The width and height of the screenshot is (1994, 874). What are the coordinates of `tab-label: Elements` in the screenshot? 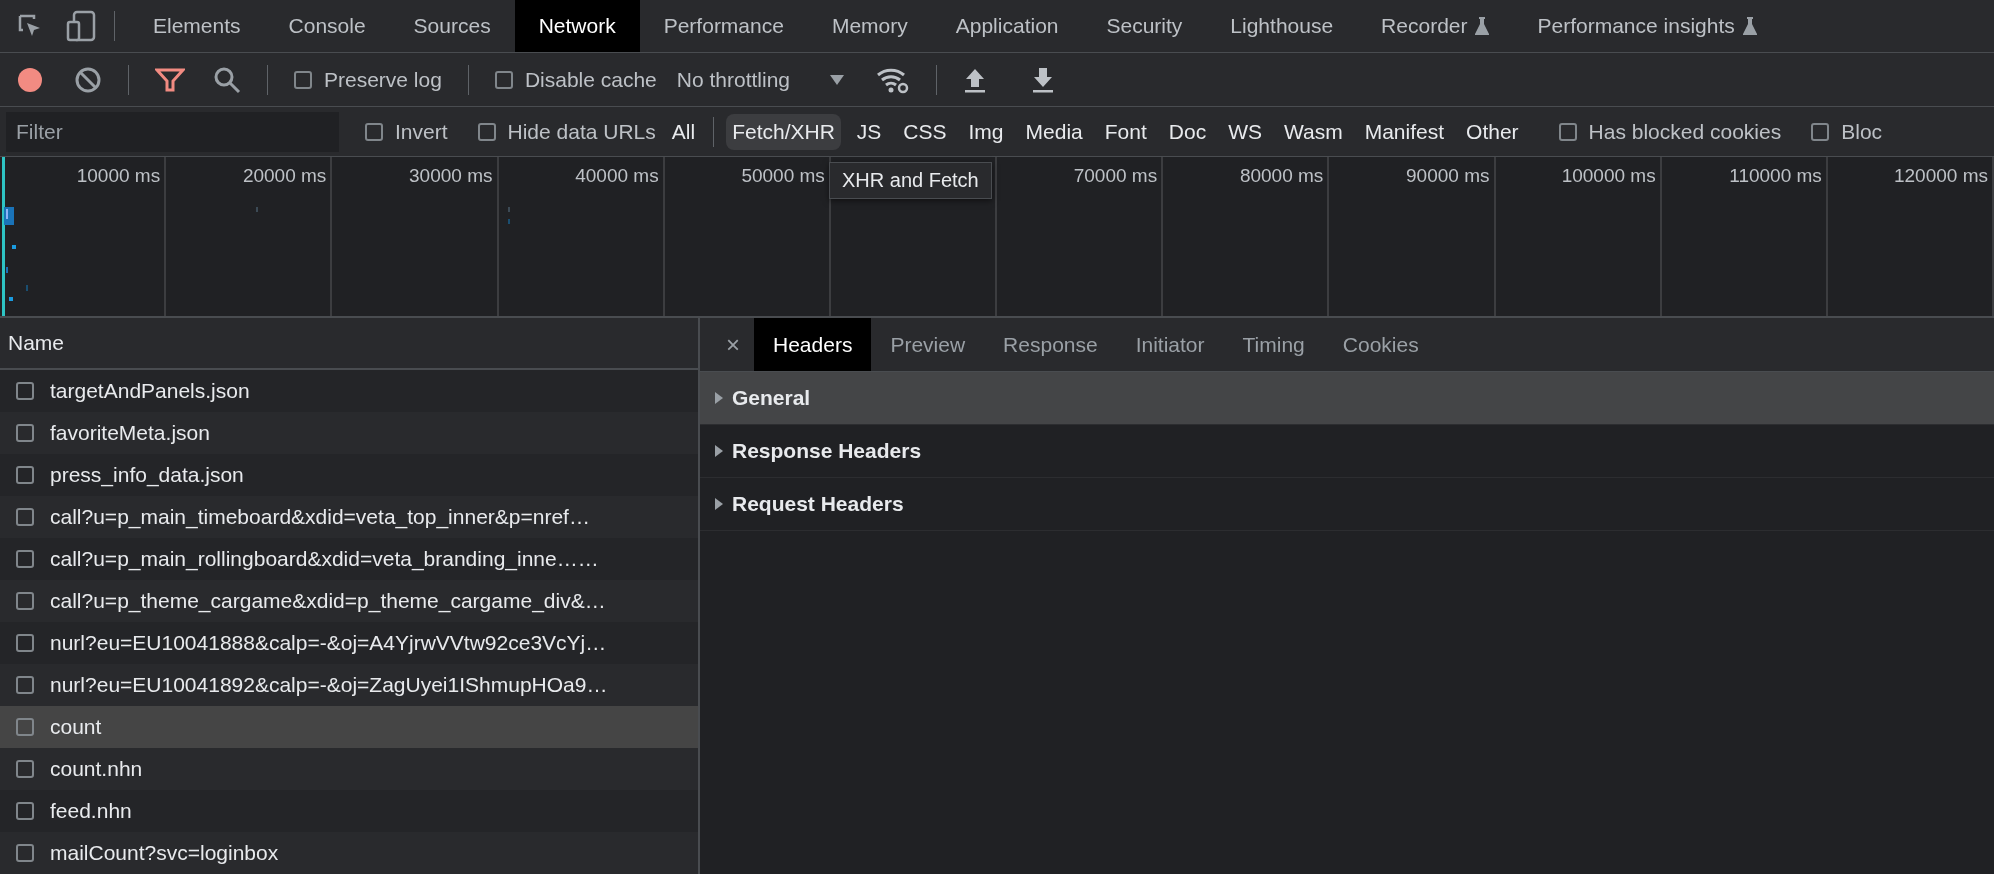 It's located at (197, 26).